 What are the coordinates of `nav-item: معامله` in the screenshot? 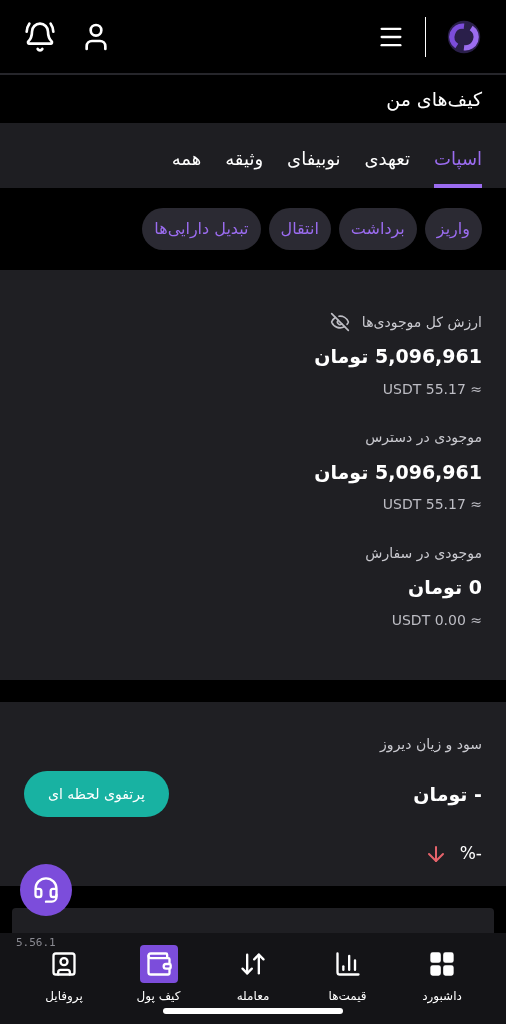 It's located at (253, 975).